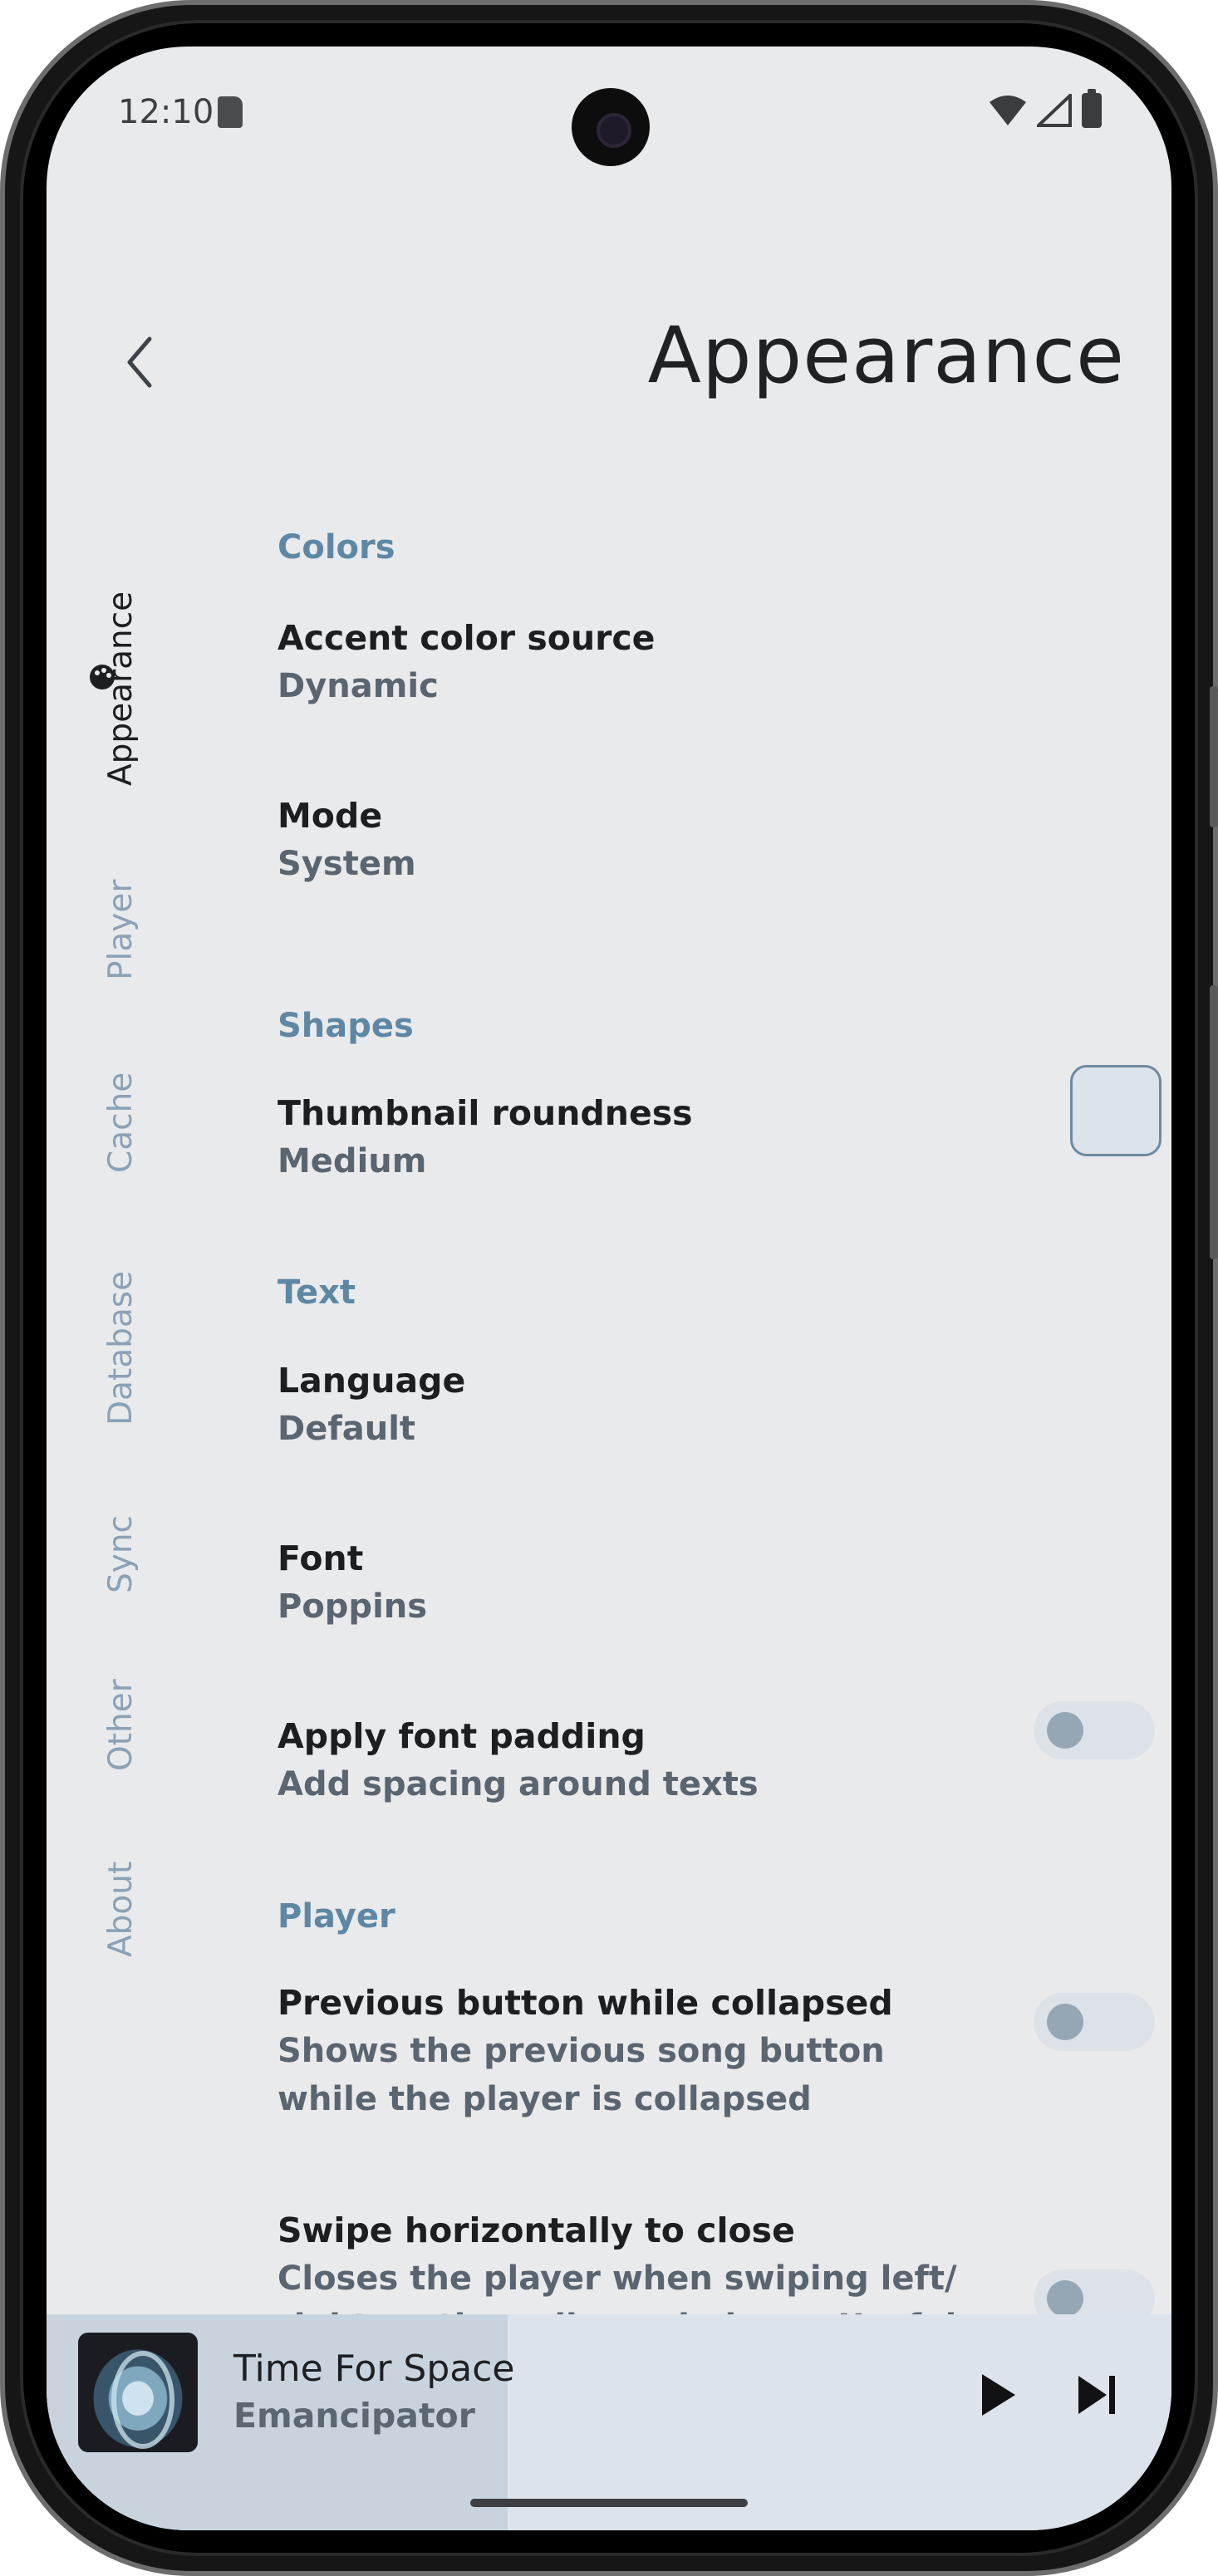  I want to click on setting-title: Font, so click(320, 1558).